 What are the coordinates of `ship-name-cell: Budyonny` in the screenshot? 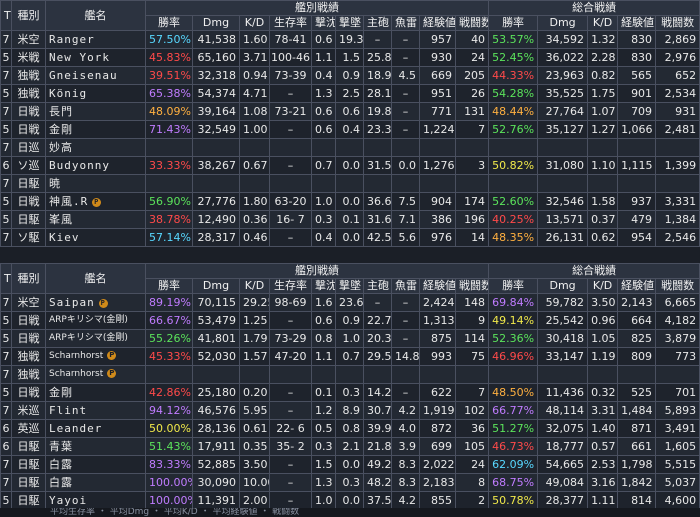 It's located at (95, 165).